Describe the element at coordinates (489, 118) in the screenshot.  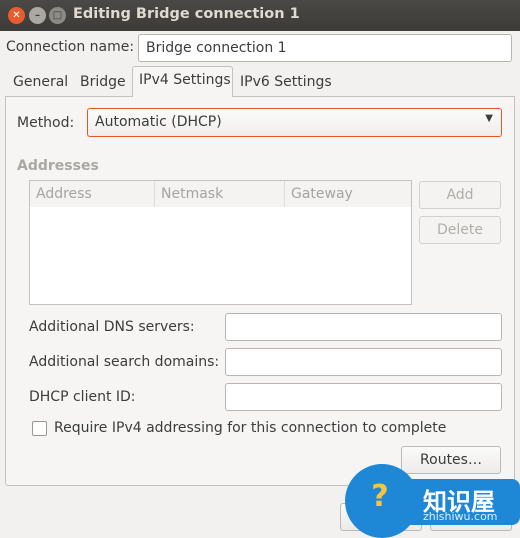
I see `dropdown-arrow-icon: ▼` at that location.